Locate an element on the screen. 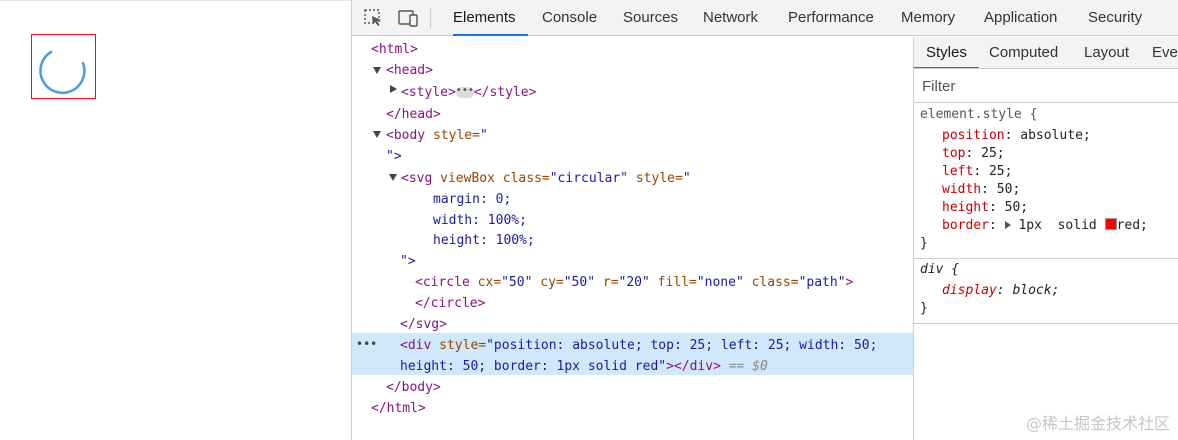 The image size is (1178, 440). attr-value: "circular" is located at coordinates (589, 178).